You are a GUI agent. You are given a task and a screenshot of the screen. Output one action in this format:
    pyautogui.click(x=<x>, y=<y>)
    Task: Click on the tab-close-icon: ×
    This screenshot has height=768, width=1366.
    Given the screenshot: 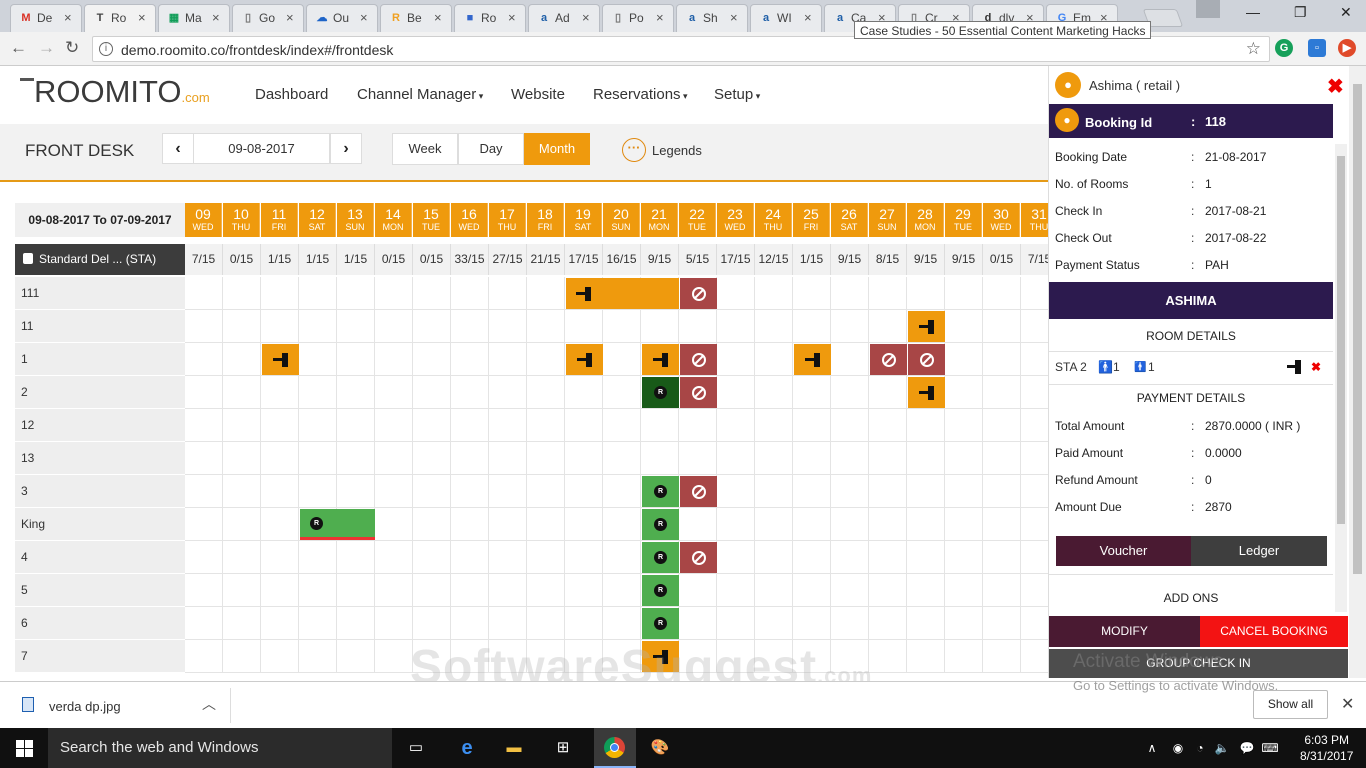 What is the action you would take?
    pyautogui.click(x=364, y=17)
    